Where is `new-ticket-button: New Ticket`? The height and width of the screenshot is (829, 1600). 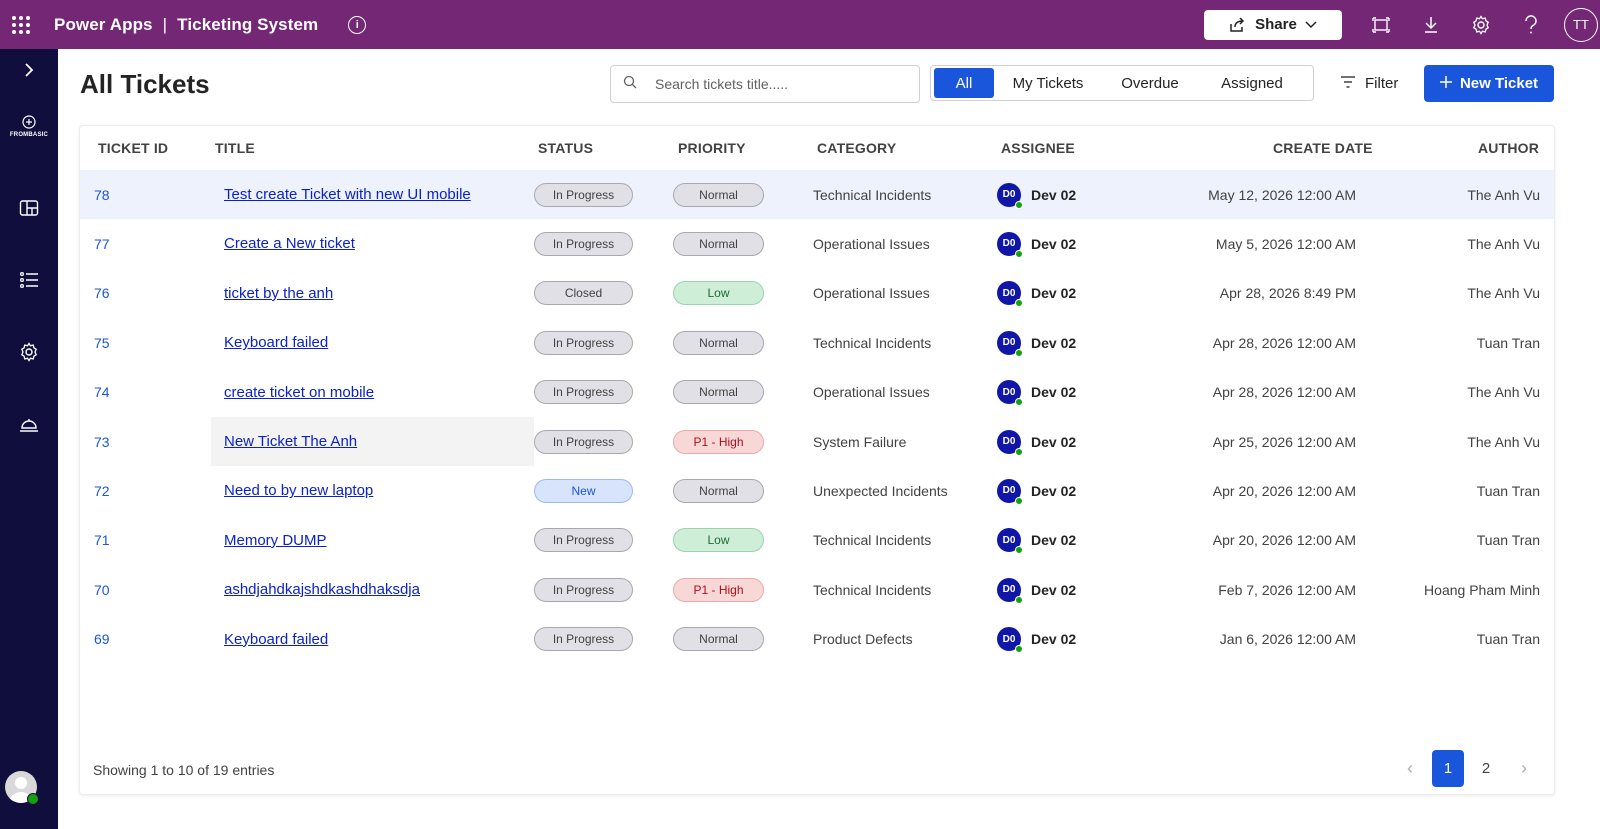 new-ticket-button: New Ticket is located at coordinates (1489, 83).